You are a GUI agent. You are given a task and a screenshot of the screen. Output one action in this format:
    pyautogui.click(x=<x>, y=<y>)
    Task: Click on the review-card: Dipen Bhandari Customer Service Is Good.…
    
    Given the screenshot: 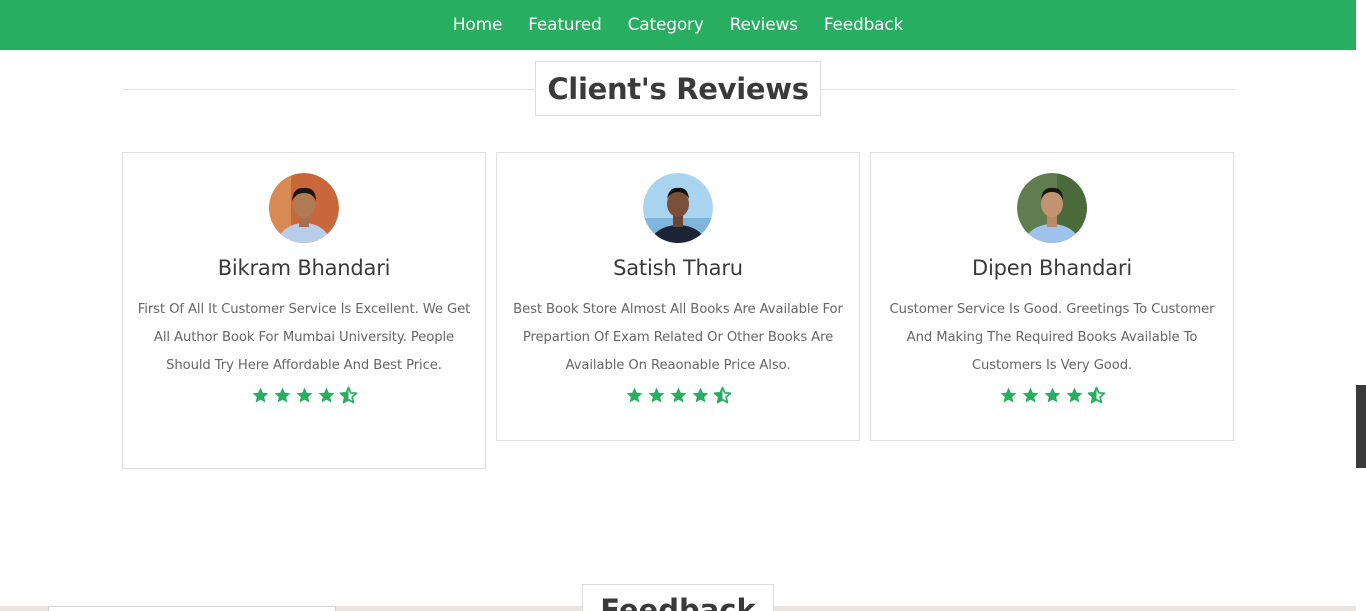 What is the action you would take?
    pyautogui.click(x=1052, y=296)
    